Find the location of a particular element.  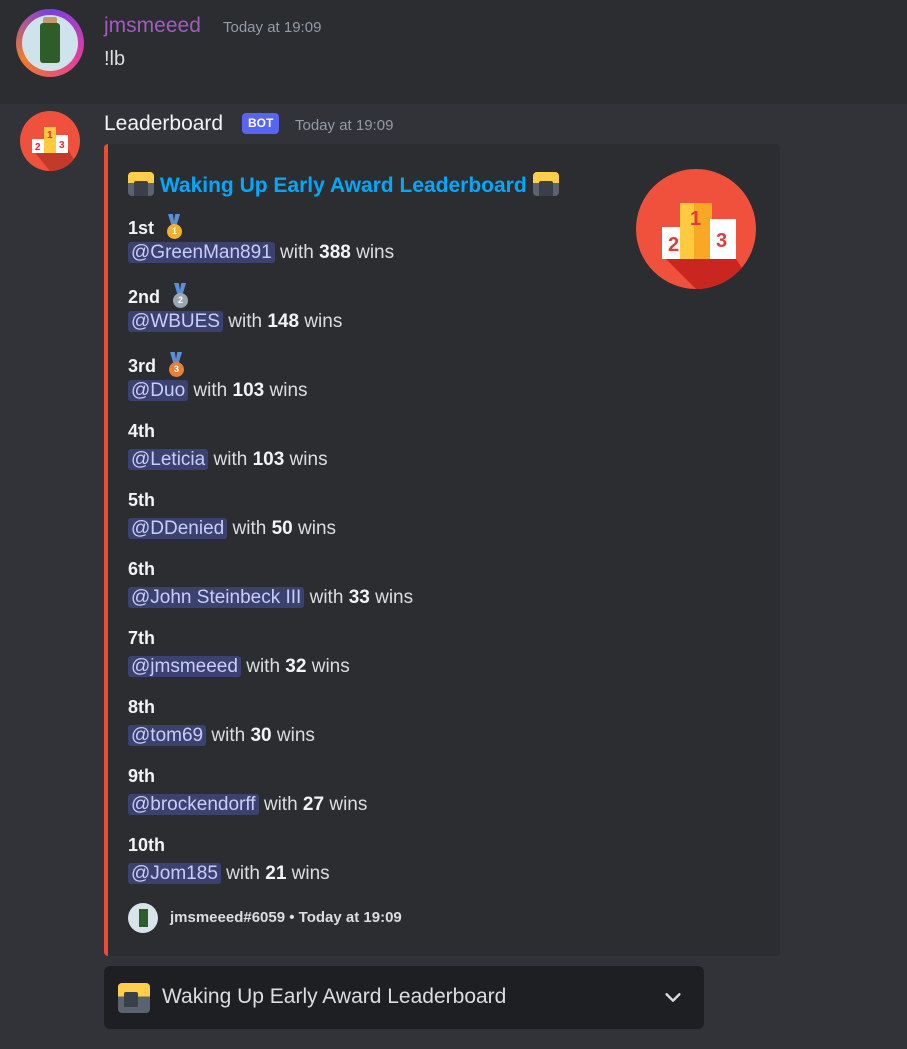

rank-label: 5th is located at coordinates (141, 500).